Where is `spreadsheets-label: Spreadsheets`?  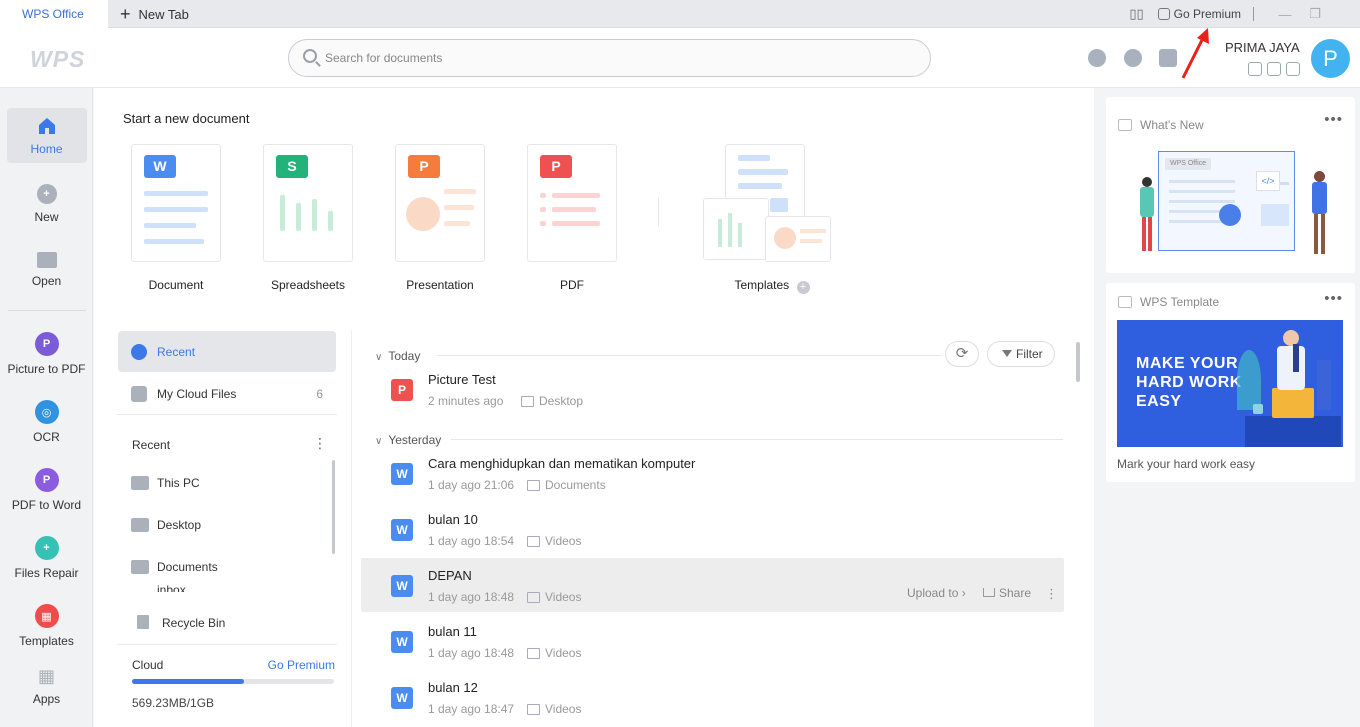
spreadsheets-label: Spreadsheets is located at coordinates (308, 285).